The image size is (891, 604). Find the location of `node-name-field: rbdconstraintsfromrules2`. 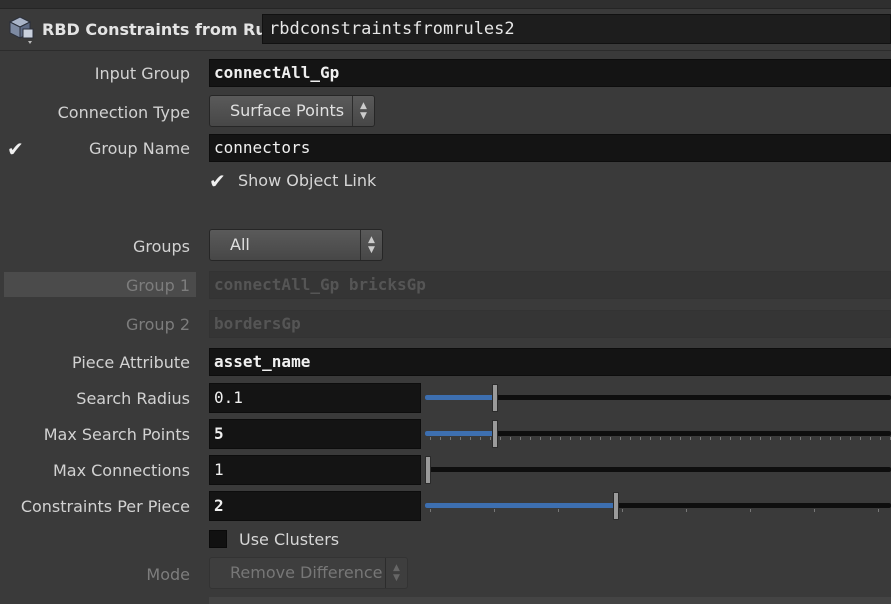

node-name-field: rbdconstraintsfromrules2 is located at coordinates (576, 29).